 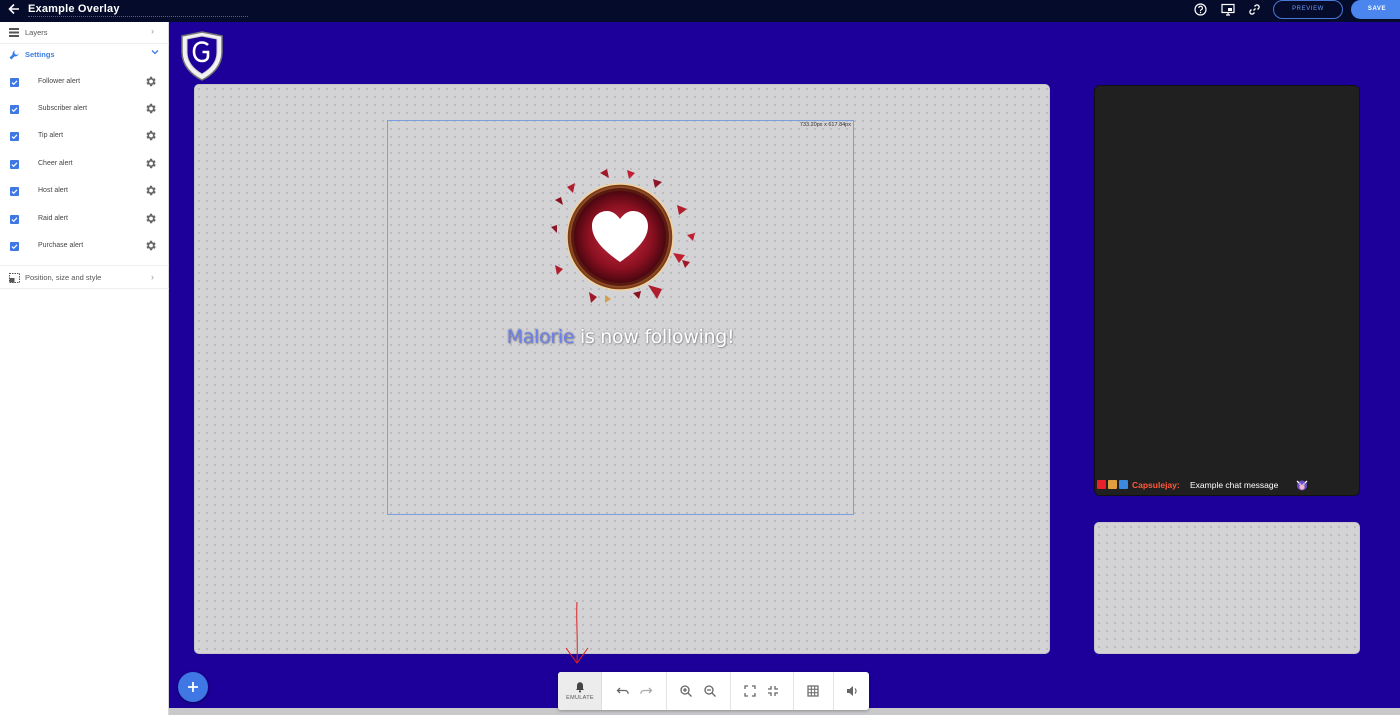 What do you see at coordinates (84, 165) in the screenshot?
I see `alert-row-cheer: Cheer alert` at bounding box center [84, 165].